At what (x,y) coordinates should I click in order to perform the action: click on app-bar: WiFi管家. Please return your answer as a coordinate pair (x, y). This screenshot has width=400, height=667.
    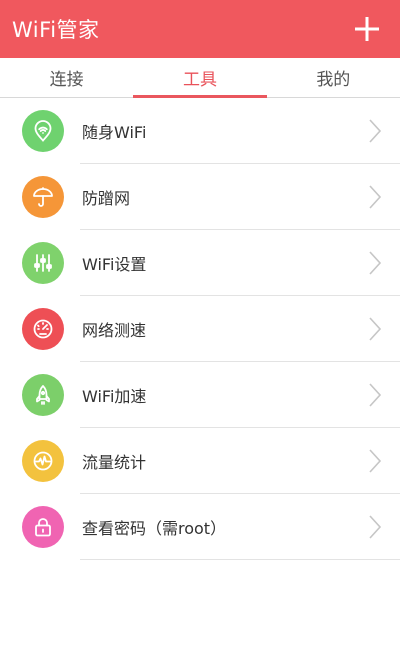
    Looking at the image, I should click on (200, 29).